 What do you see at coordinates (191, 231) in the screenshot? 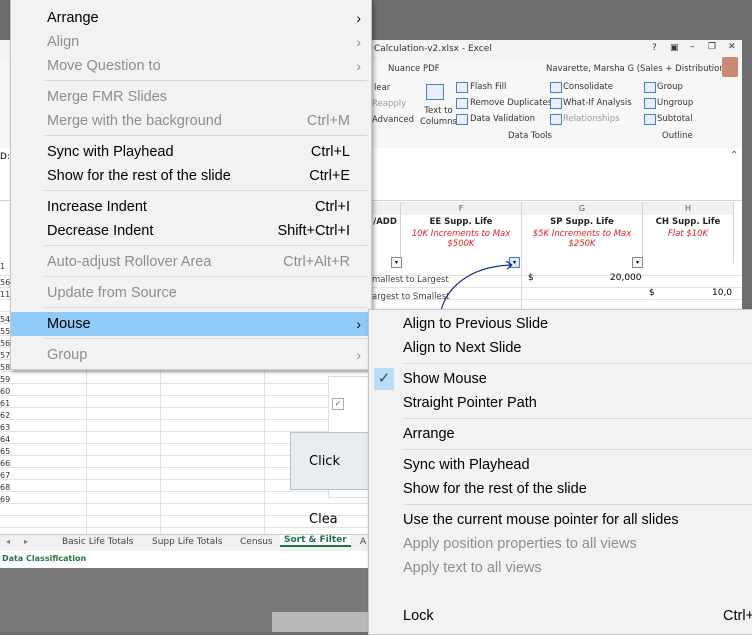
I see `menu-item-decrease-indent: Decrease Indent Shift+Ctrl+I` at bounding box center [191, 231].